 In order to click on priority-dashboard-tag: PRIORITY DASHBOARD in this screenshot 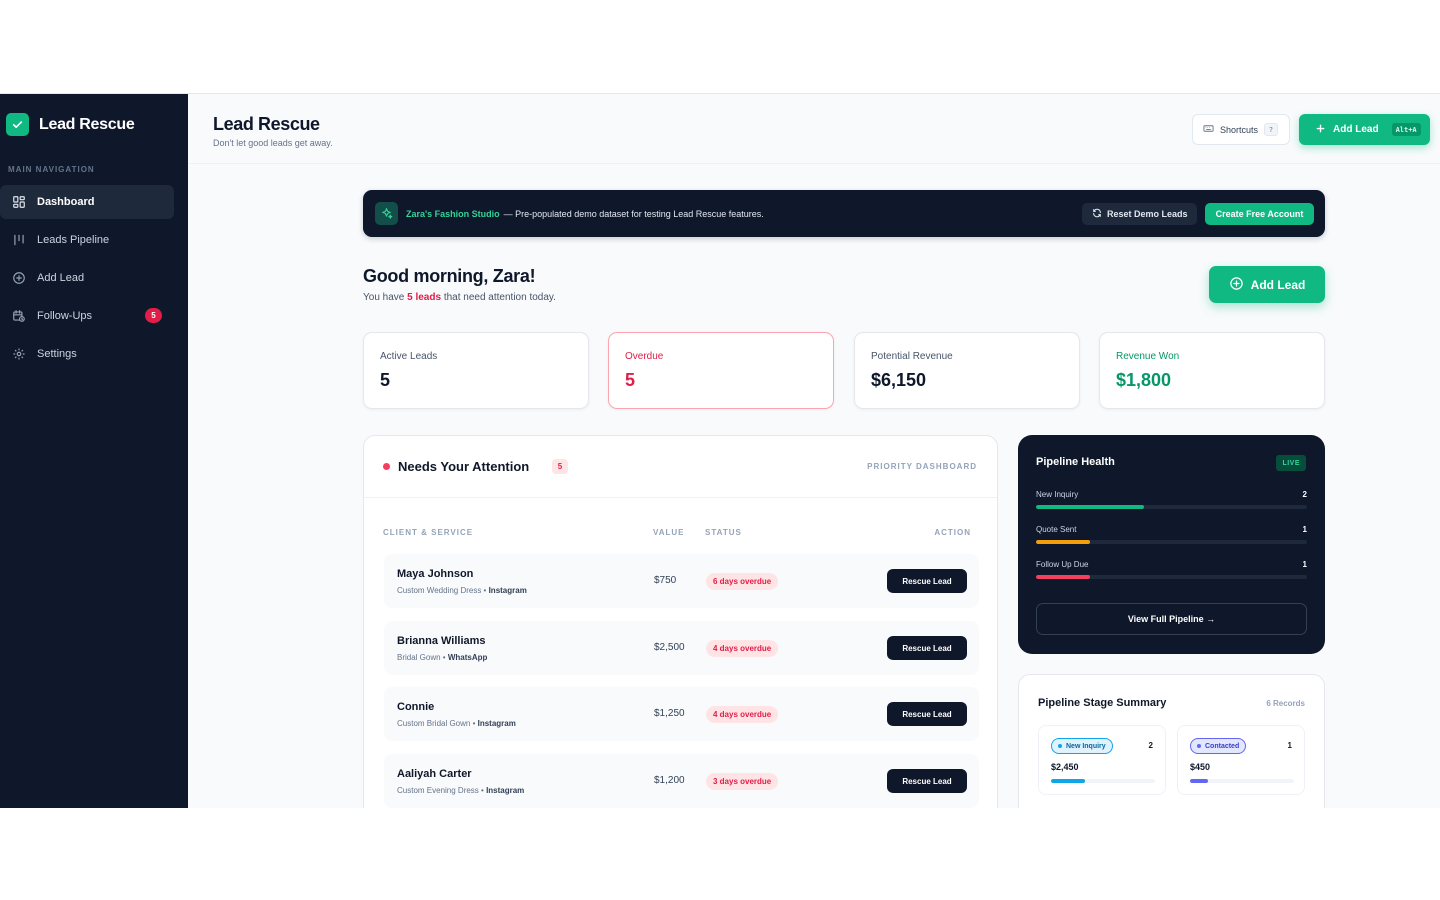, I will do `click(922, 466)`.